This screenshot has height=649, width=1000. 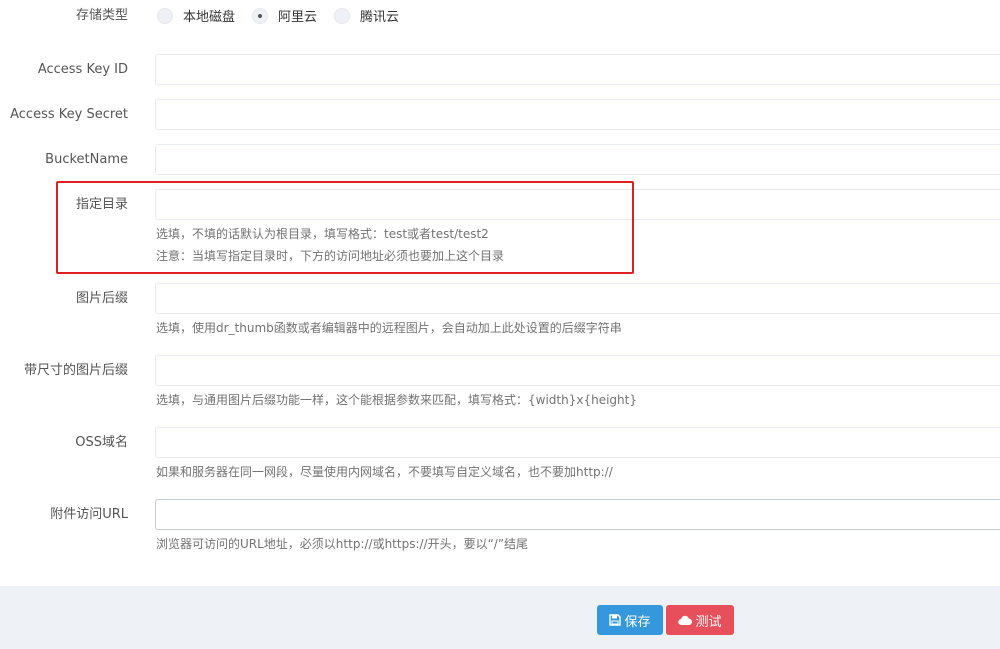 What do you see at coordinates (345, 227) in the screenshot?
I see `highlight-annotation-box` at bounding box center [345, 227].